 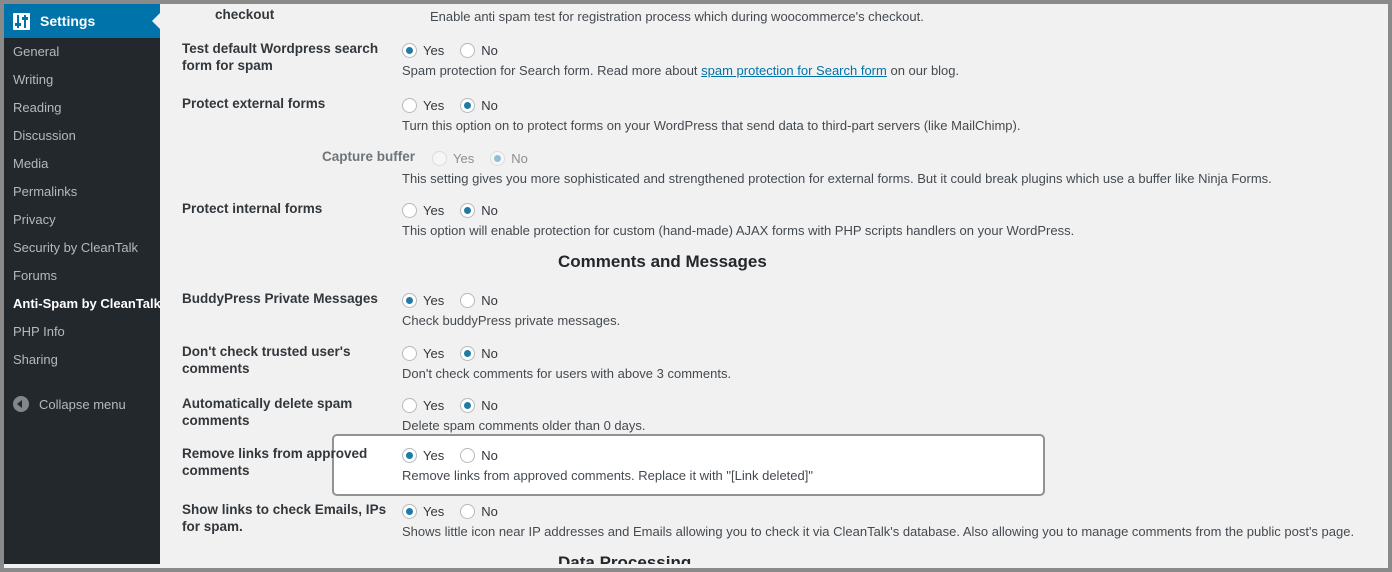 What do you see at coordinates (252, 208) in the screenshot?
I see `setting-label: Protect internal forms` at bounding box center [252, 208].